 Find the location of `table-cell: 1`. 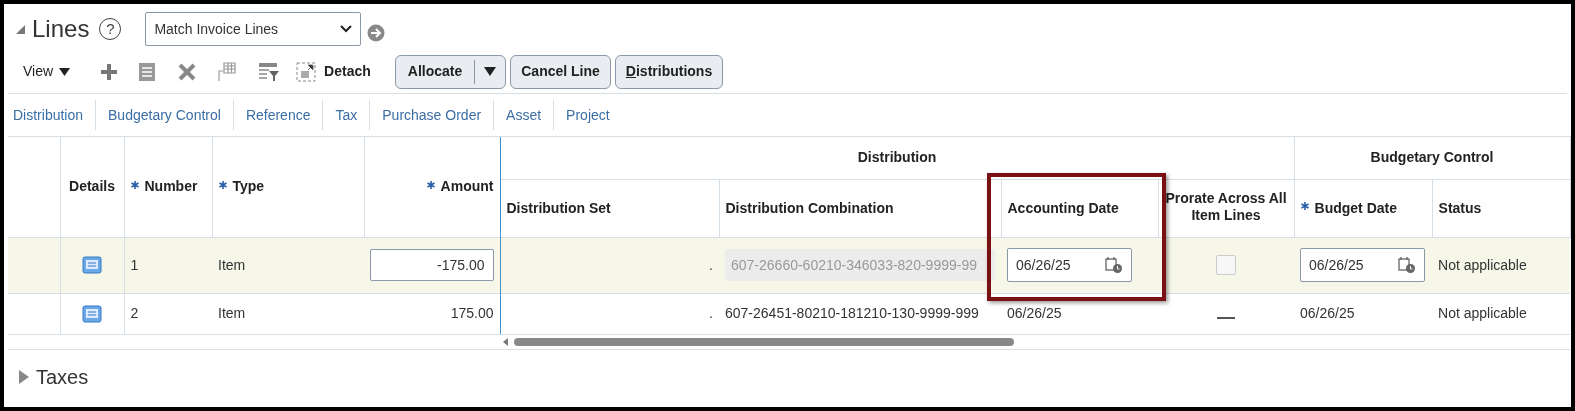

table-cell: 1 is located at coordinates (134, 264).